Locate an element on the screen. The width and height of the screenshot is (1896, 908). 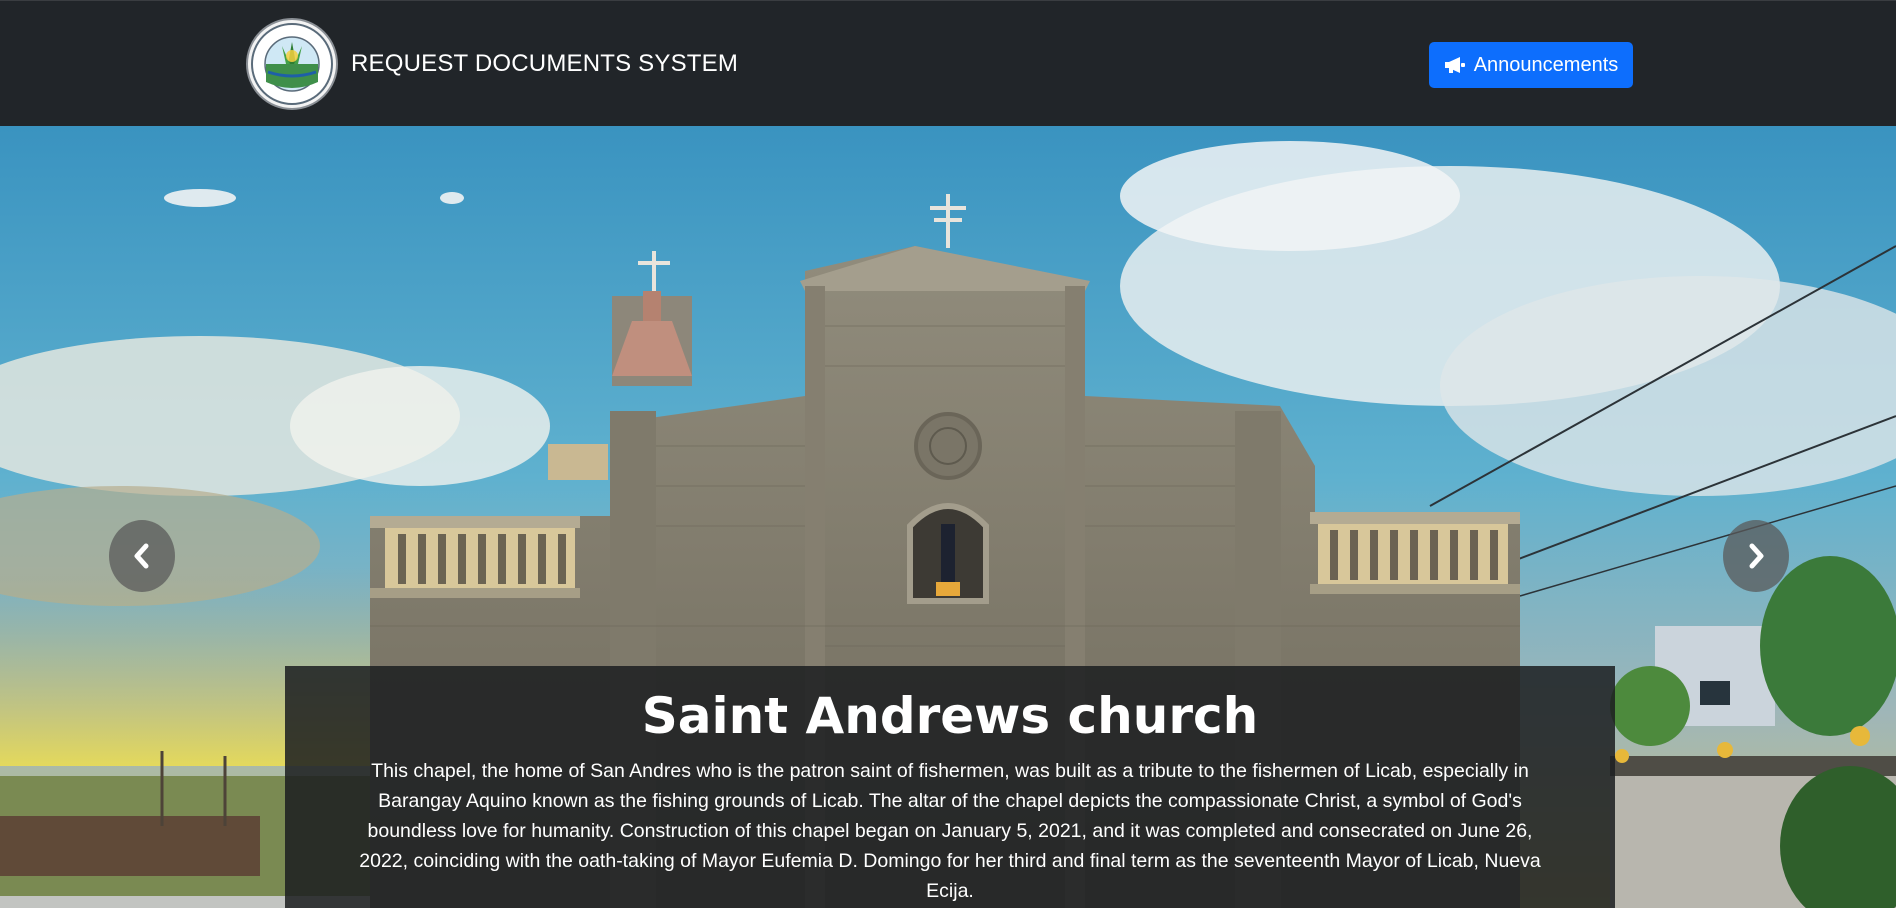
announcements-button: Announcements is located at coordinates (1531, 65).